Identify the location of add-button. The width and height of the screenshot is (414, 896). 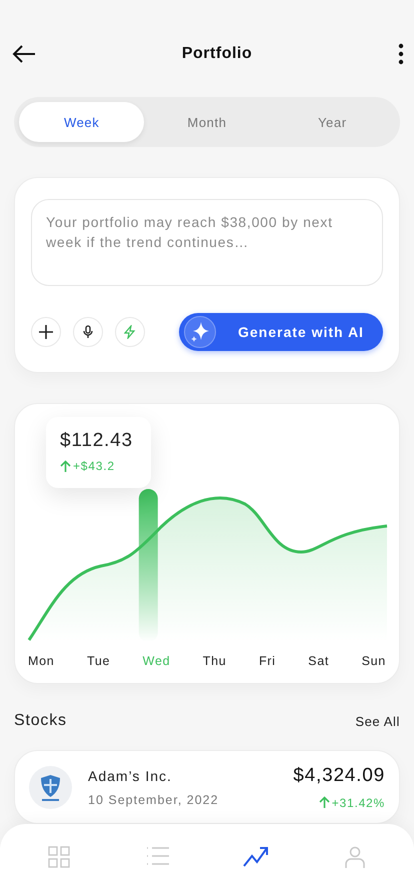
(46, 332).